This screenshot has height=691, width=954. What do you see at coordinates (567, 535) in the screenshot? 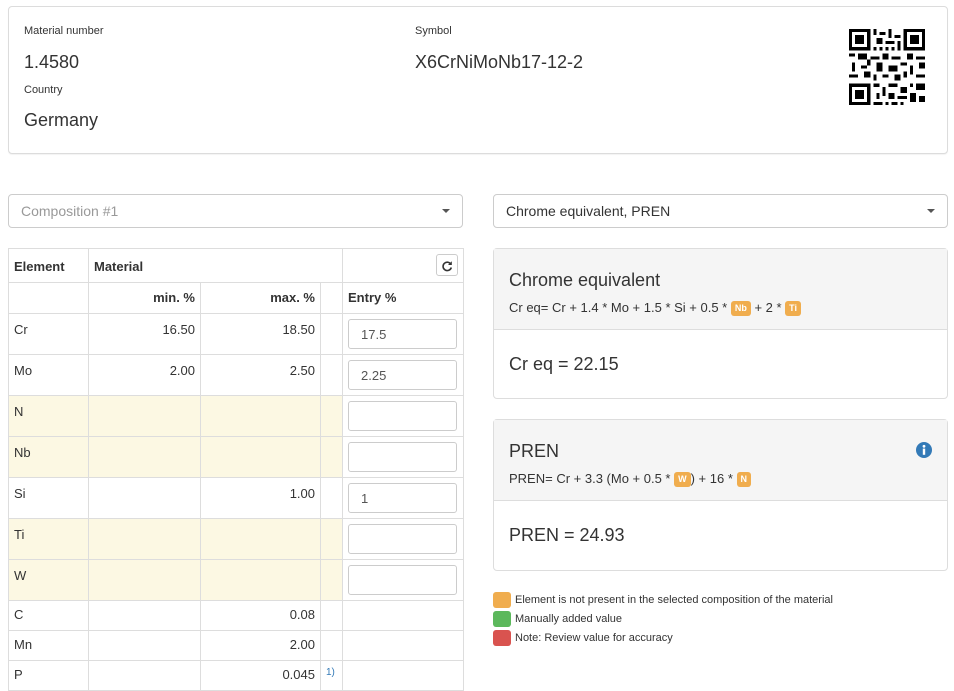
I see `pren-result: PREN = 24.93` at bounding box center [567, 535].